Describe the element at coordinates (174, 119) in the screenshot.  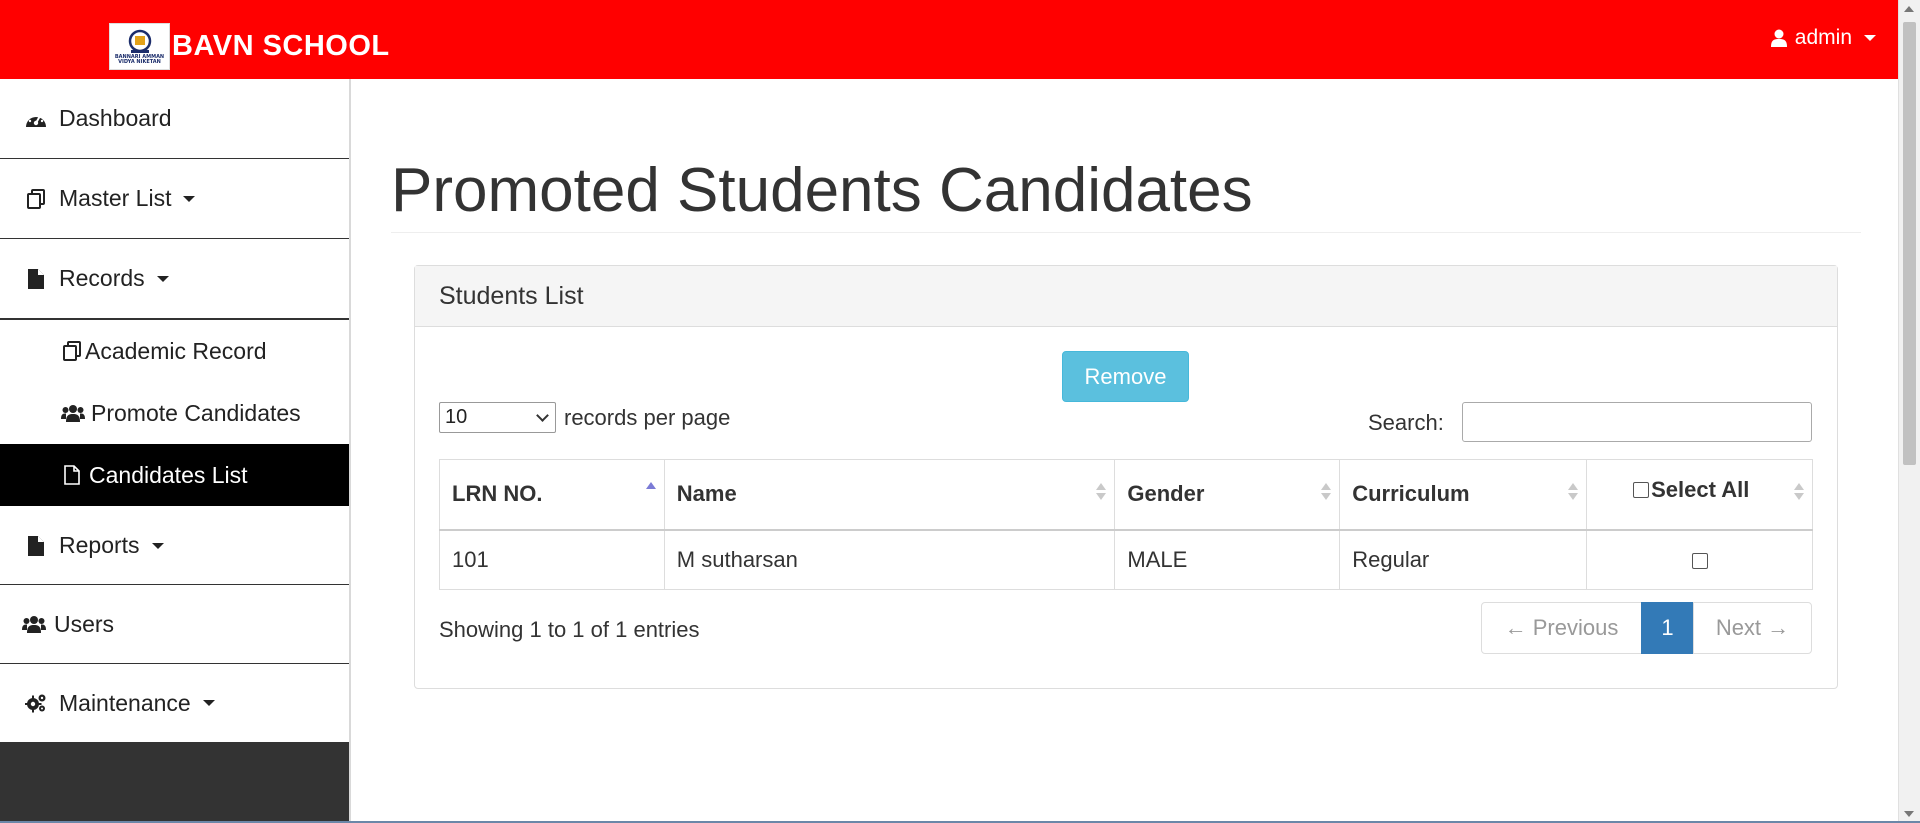
I see `sidebar-item-dashboard: Dashboard` at that location.